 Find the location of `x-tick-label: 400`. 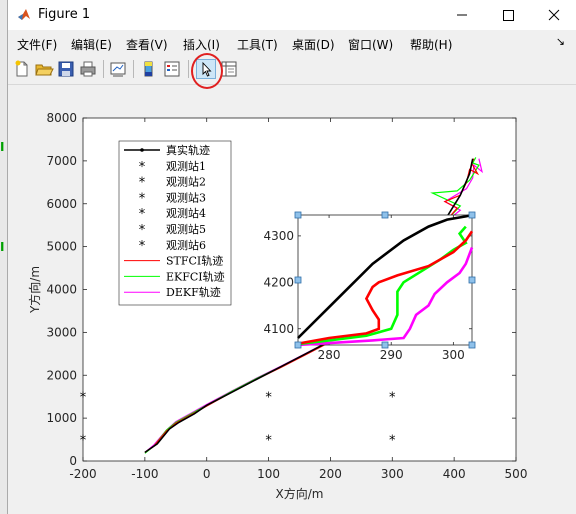

x-tick-label: 400 is located at coordinates (454, 474).